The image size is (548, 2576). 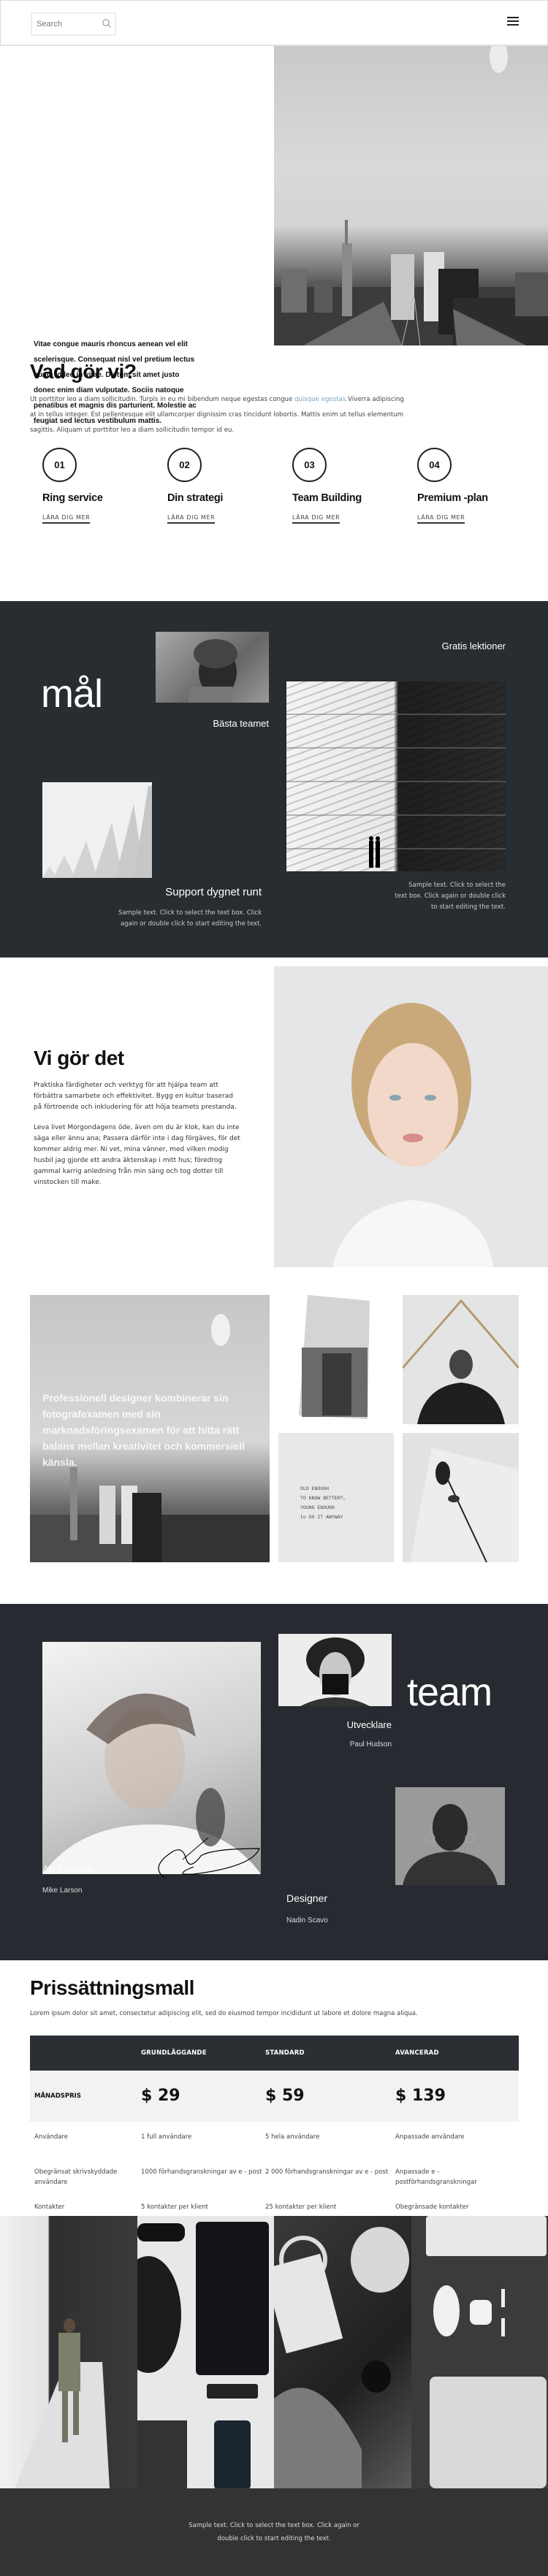 I want to click on price-standard: $ 59, so click(x=330, y=2096).